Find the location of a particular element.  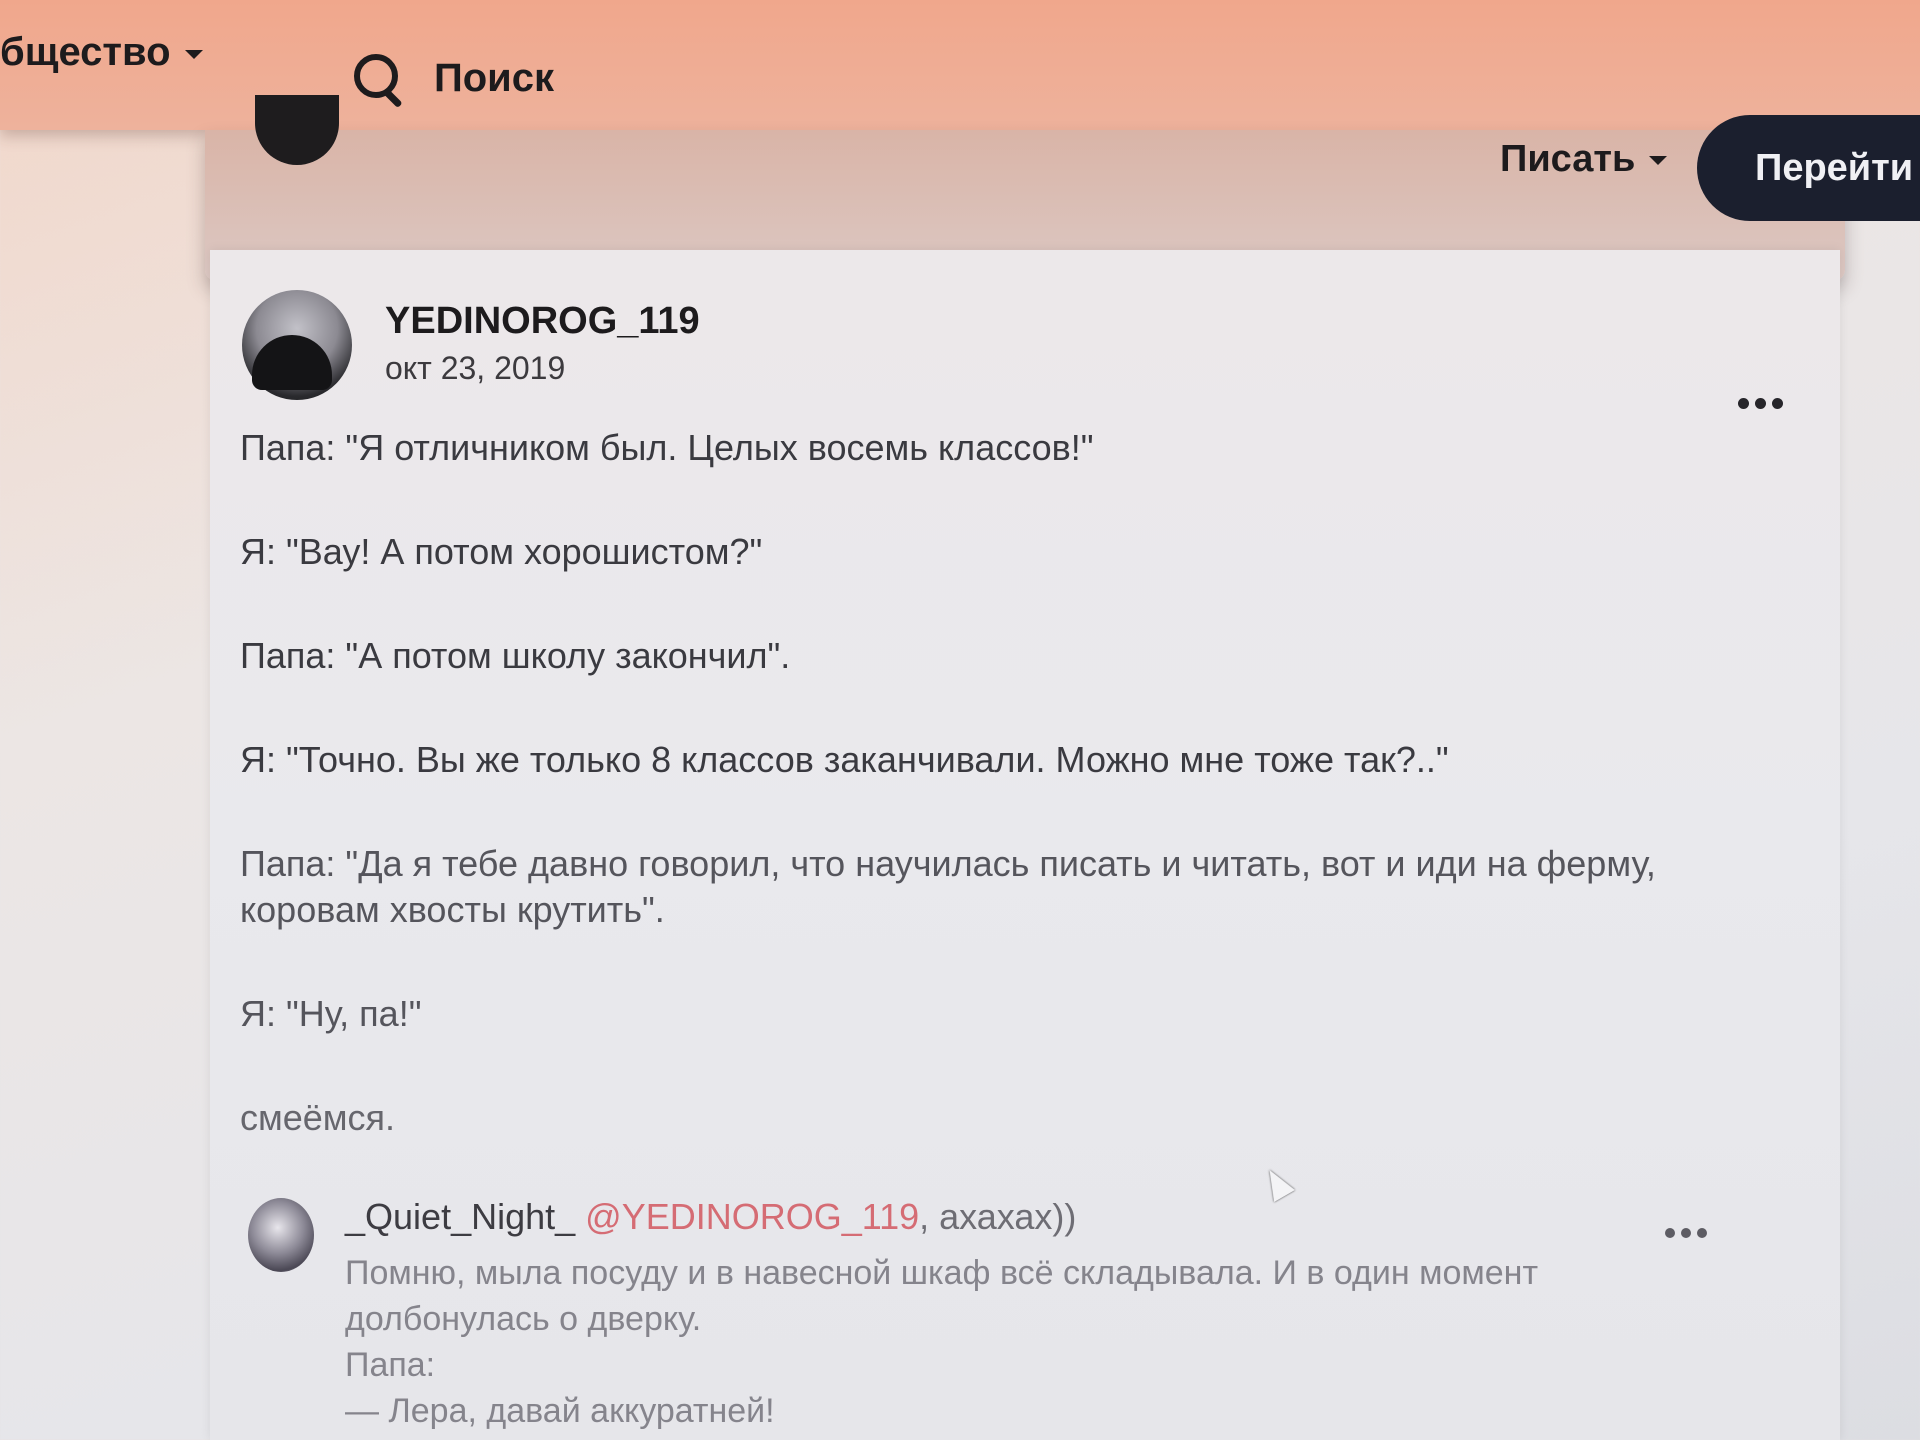

nav-community-menu: бщество is located at coordinates (101, 52).